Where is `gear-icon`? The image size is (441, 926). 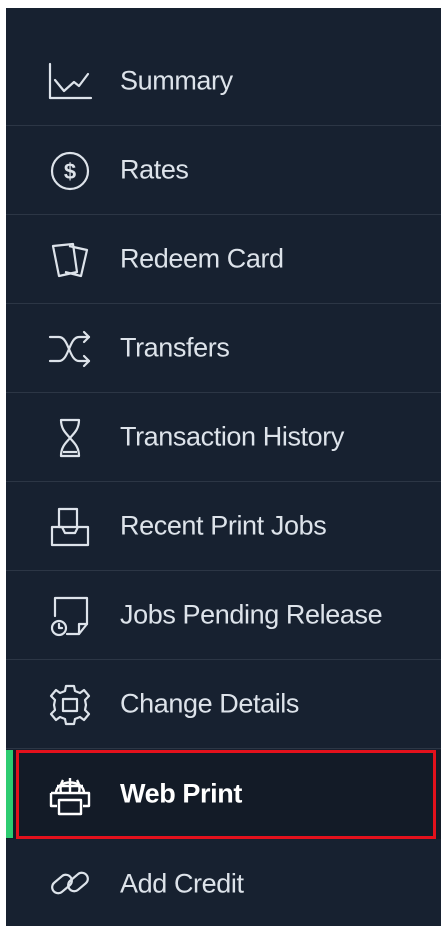
gear-icon is located at coordinates (70, 705).